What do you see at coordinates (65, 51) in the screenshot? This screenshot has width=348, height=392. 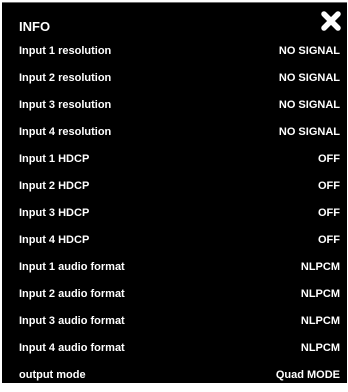 I see `row-label: Input 1 resolution` at bounding box center [65, 51].